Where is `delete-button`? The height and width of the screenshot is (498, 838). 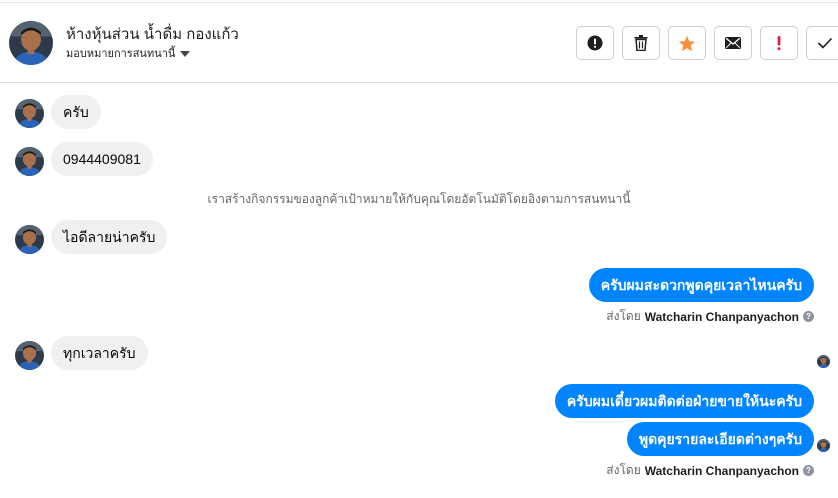
delete-button is located at coordinates (641, 43).